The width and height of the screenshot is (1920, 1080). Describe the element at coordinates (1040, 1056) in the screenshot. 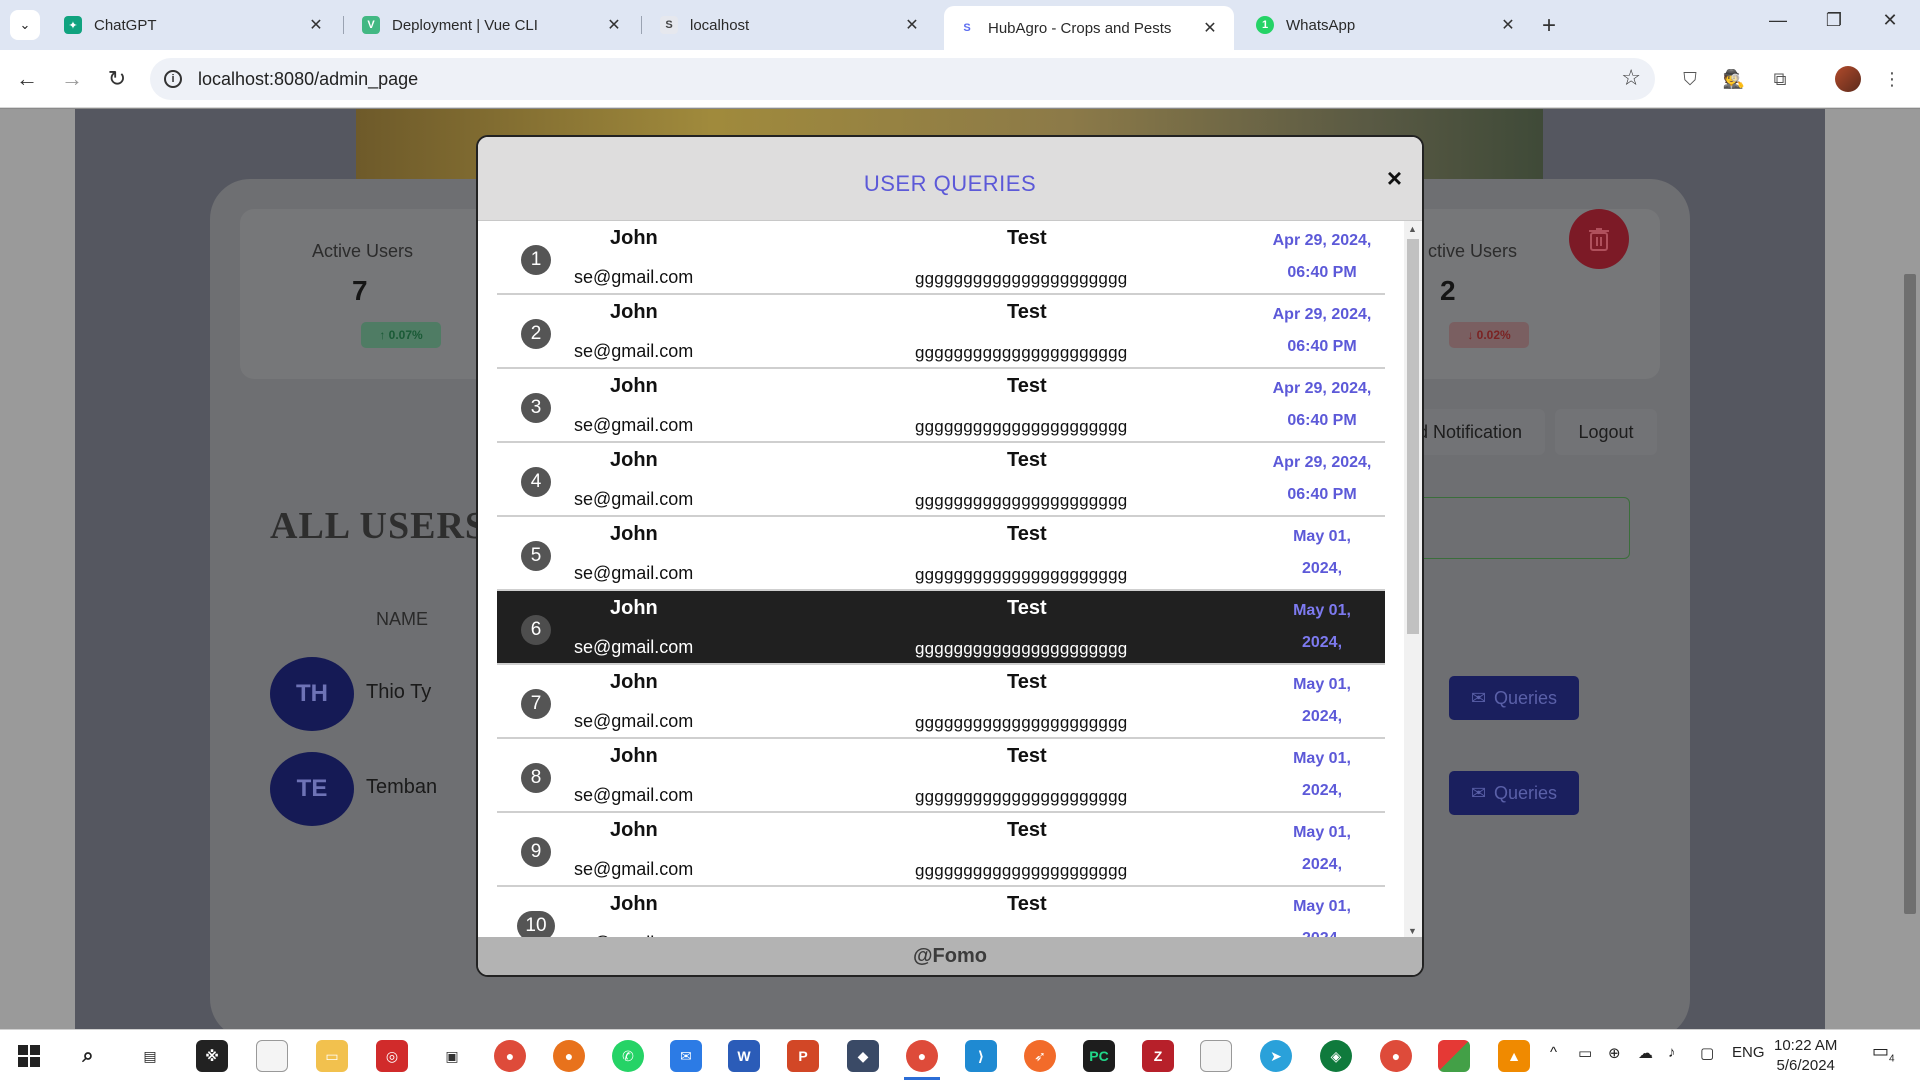

I see `postman-icon: ➶` at that location.